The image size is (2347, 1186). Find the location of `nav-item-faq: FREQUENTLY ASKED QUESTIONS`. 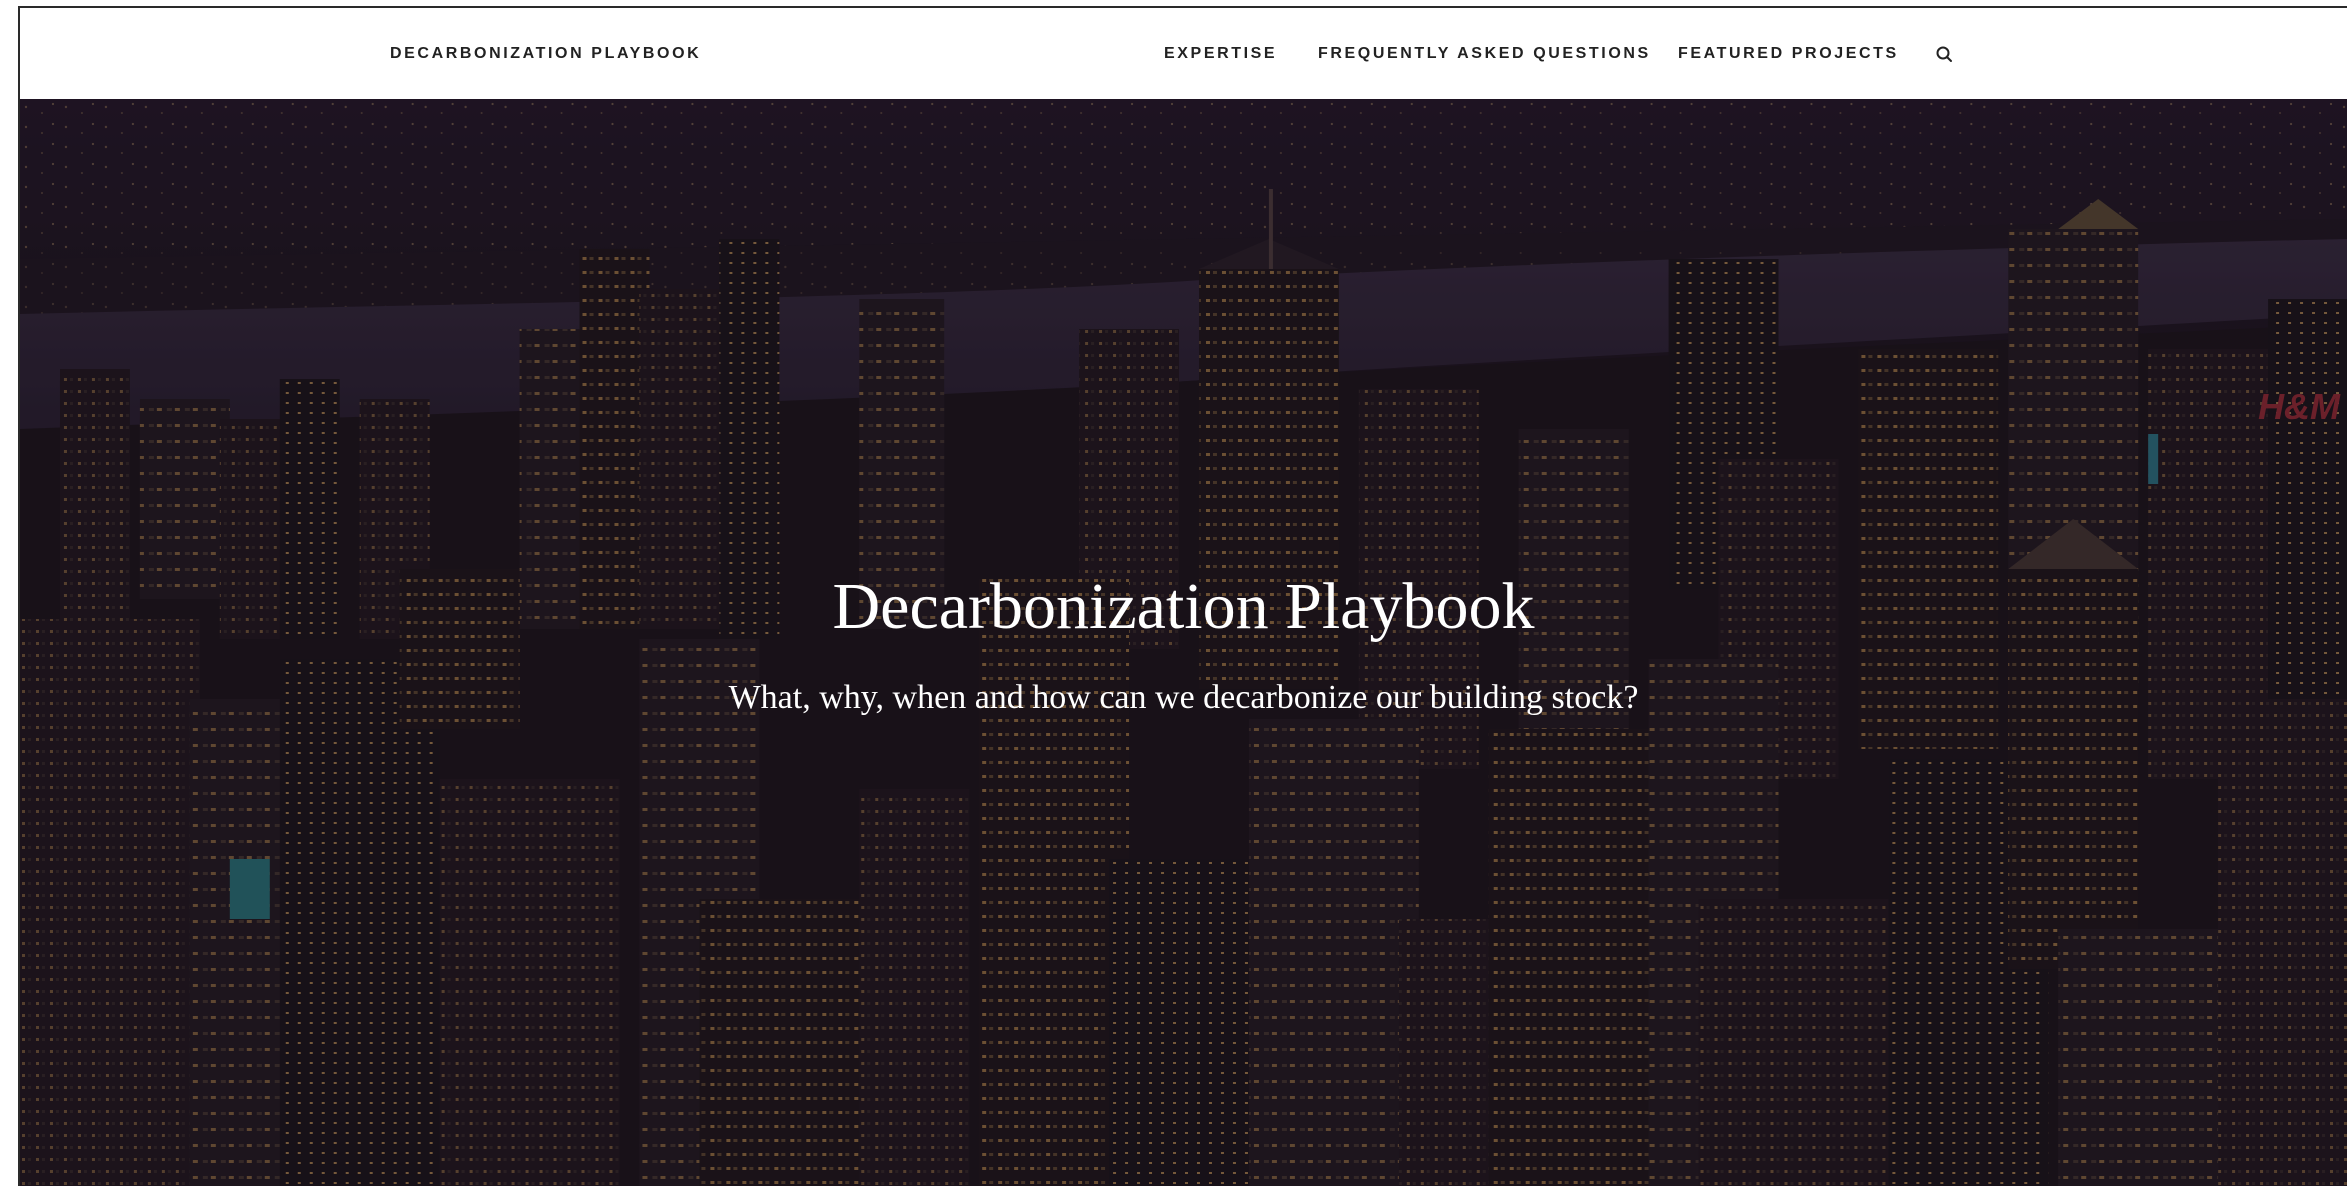

nav-item-faq: FREQUENTLY ASKED QUESTIONS is located at coordinates (1484, 54).